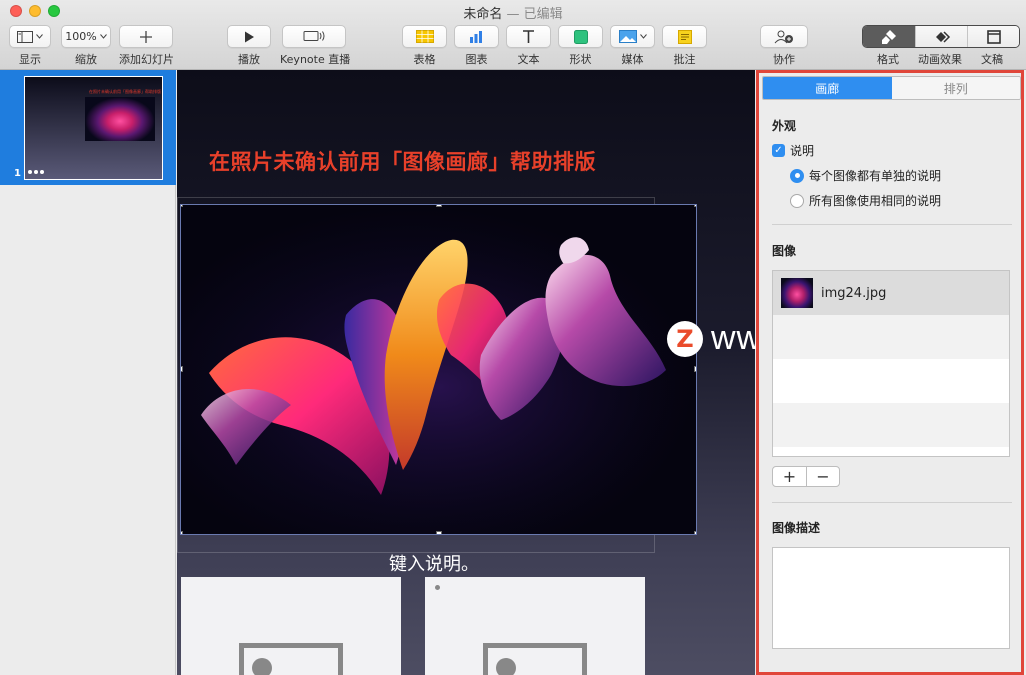  I want to click on add-slide-tool: 添加幻灯片, so click(146, 46).